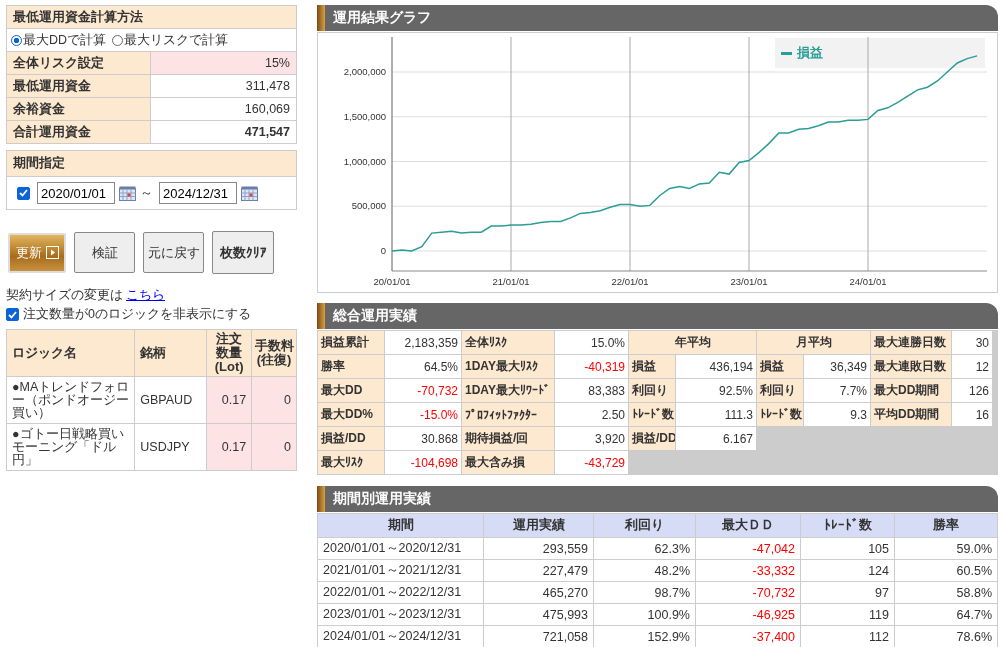  What do you see at coordinates (847, 548) in the screenshot?
I see `table-cell: 105` at bounding box center [847, 548].